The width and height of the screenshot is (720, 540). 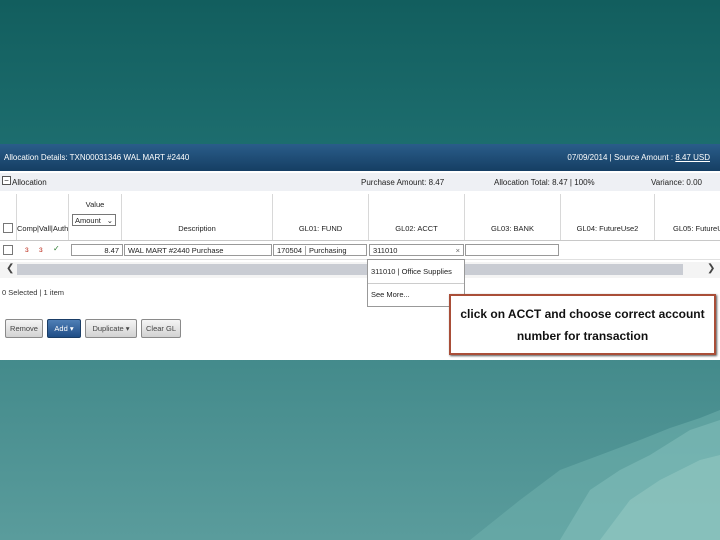 I want to click on remove-button: Remove, so click(x=24, y=328).